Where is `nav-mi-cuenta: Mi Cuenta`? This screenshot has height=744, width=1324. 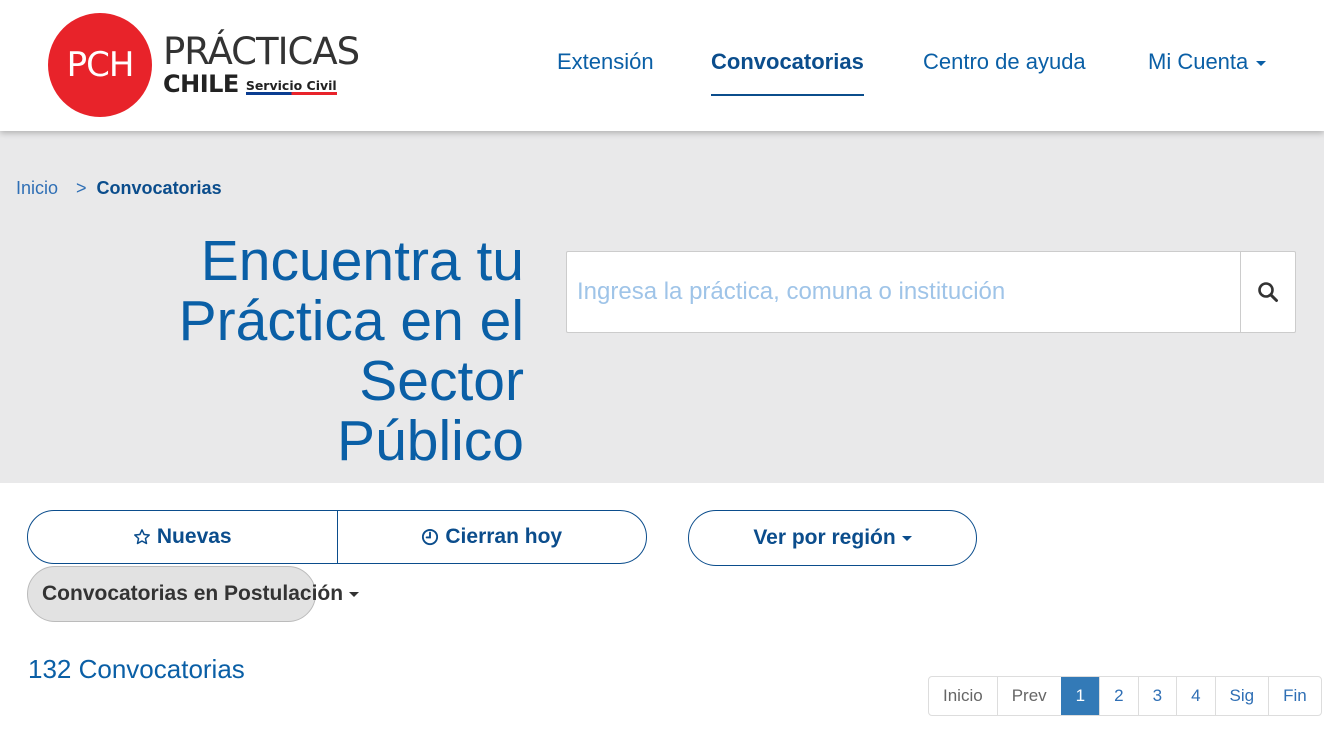
nav-mi-cuenta: Mi Cuenta is located at coordinates (1207, 71).